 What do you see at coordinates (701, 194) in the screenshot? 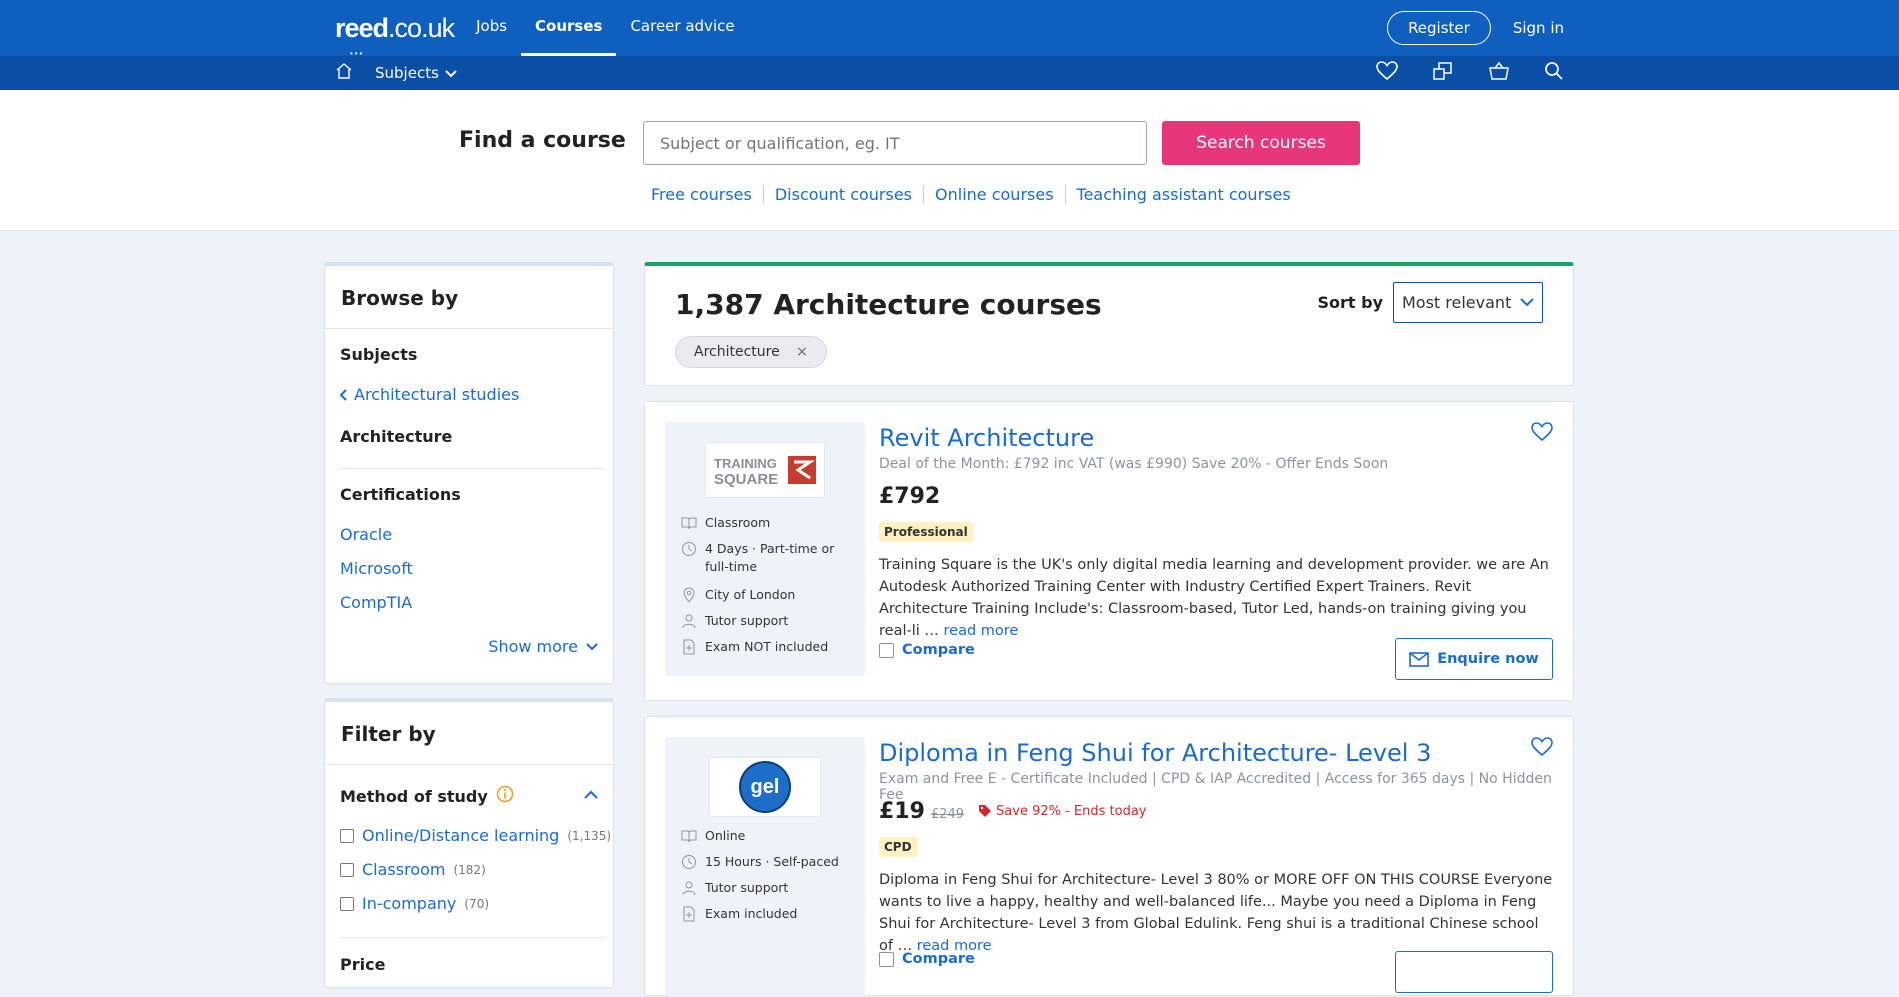
I see `quicklink-free: Free courses` at bounding box center [701, 194].